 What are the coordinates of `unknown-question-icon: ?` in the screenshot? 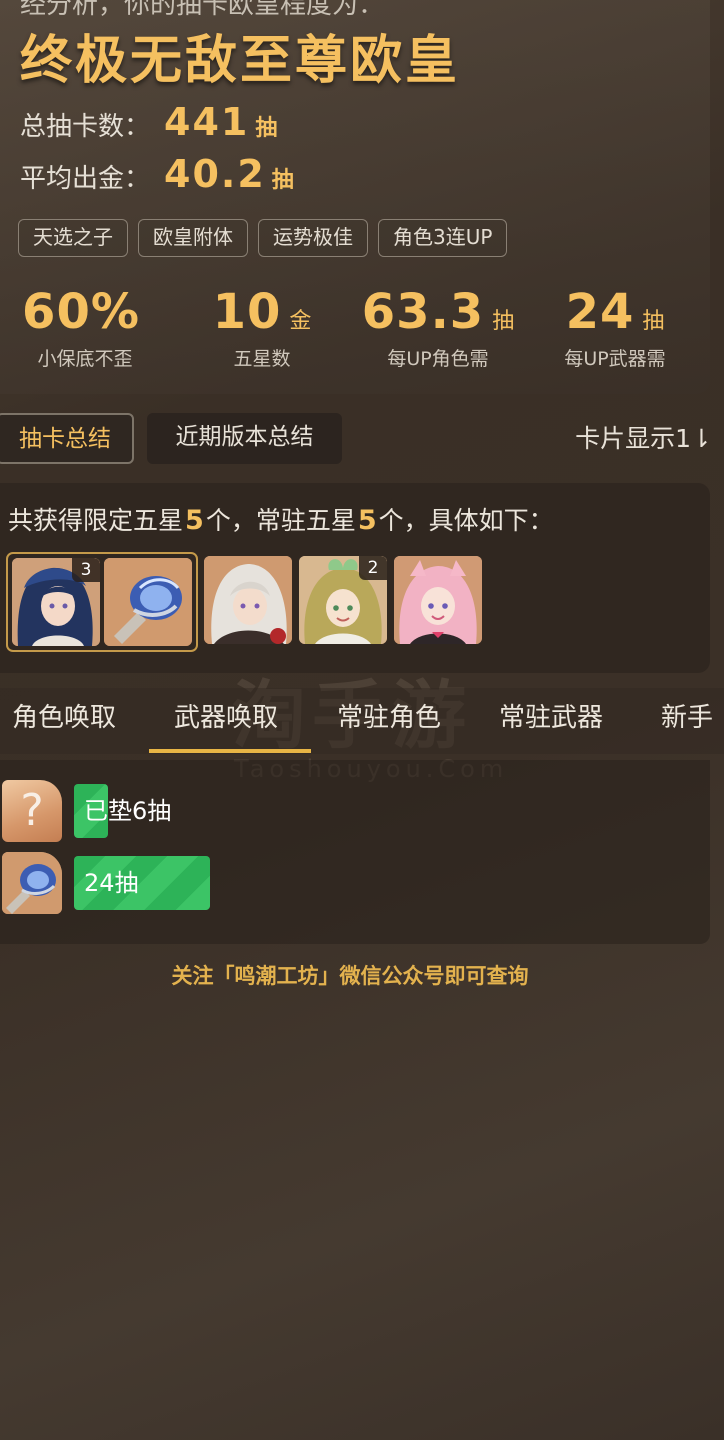 It's located at (32, 811).